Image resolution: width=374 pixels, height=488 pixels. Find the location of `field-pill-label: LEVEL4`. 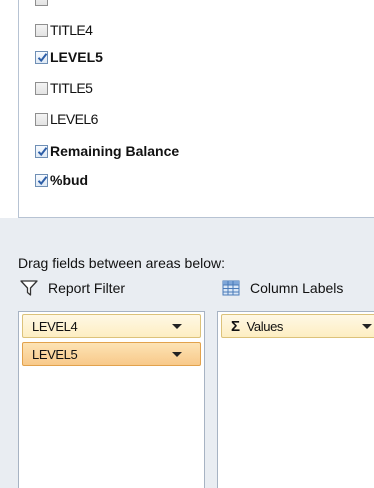

field-pill-label: LEVEL4 is located at coordinates (55, 326).